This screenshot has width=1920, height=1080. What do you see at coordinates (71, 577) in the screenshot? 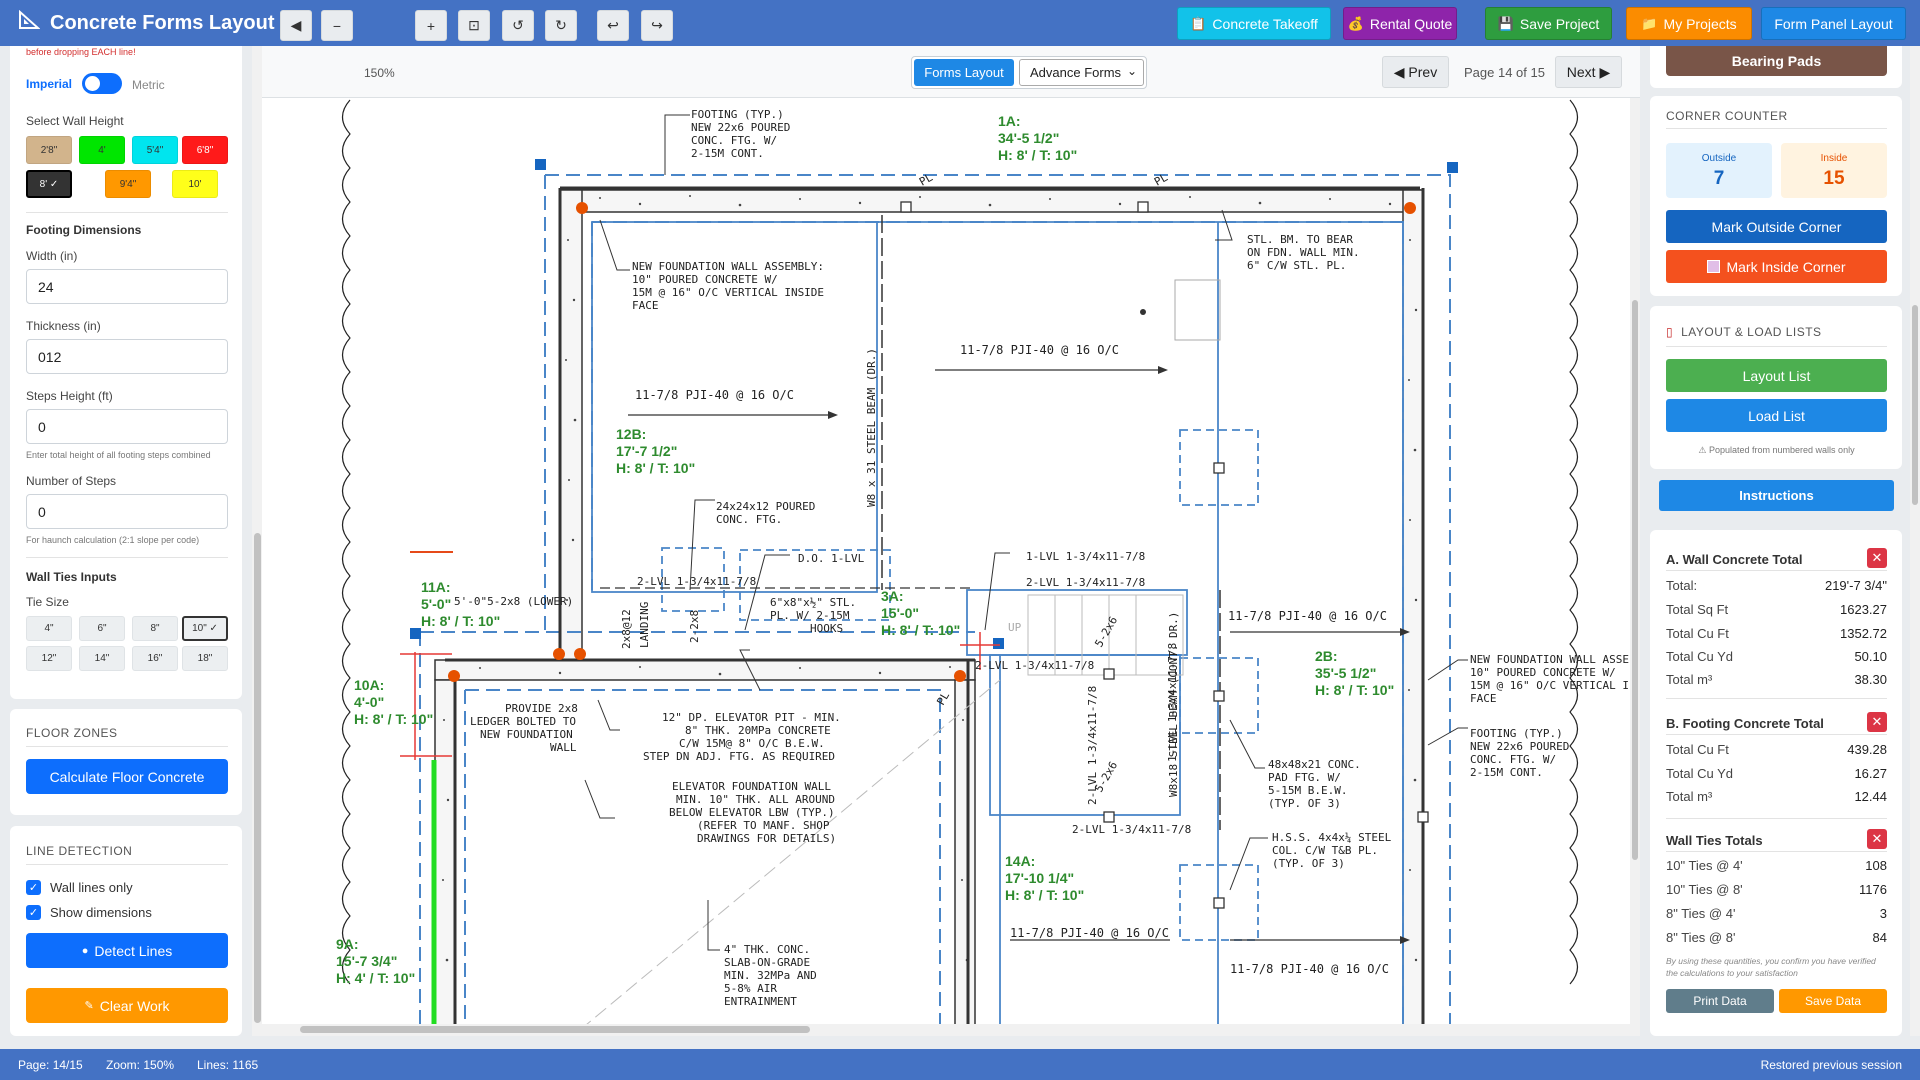
I see `wall-ties-title: Wall Ties Inputs` at bounding box center [71, 577].